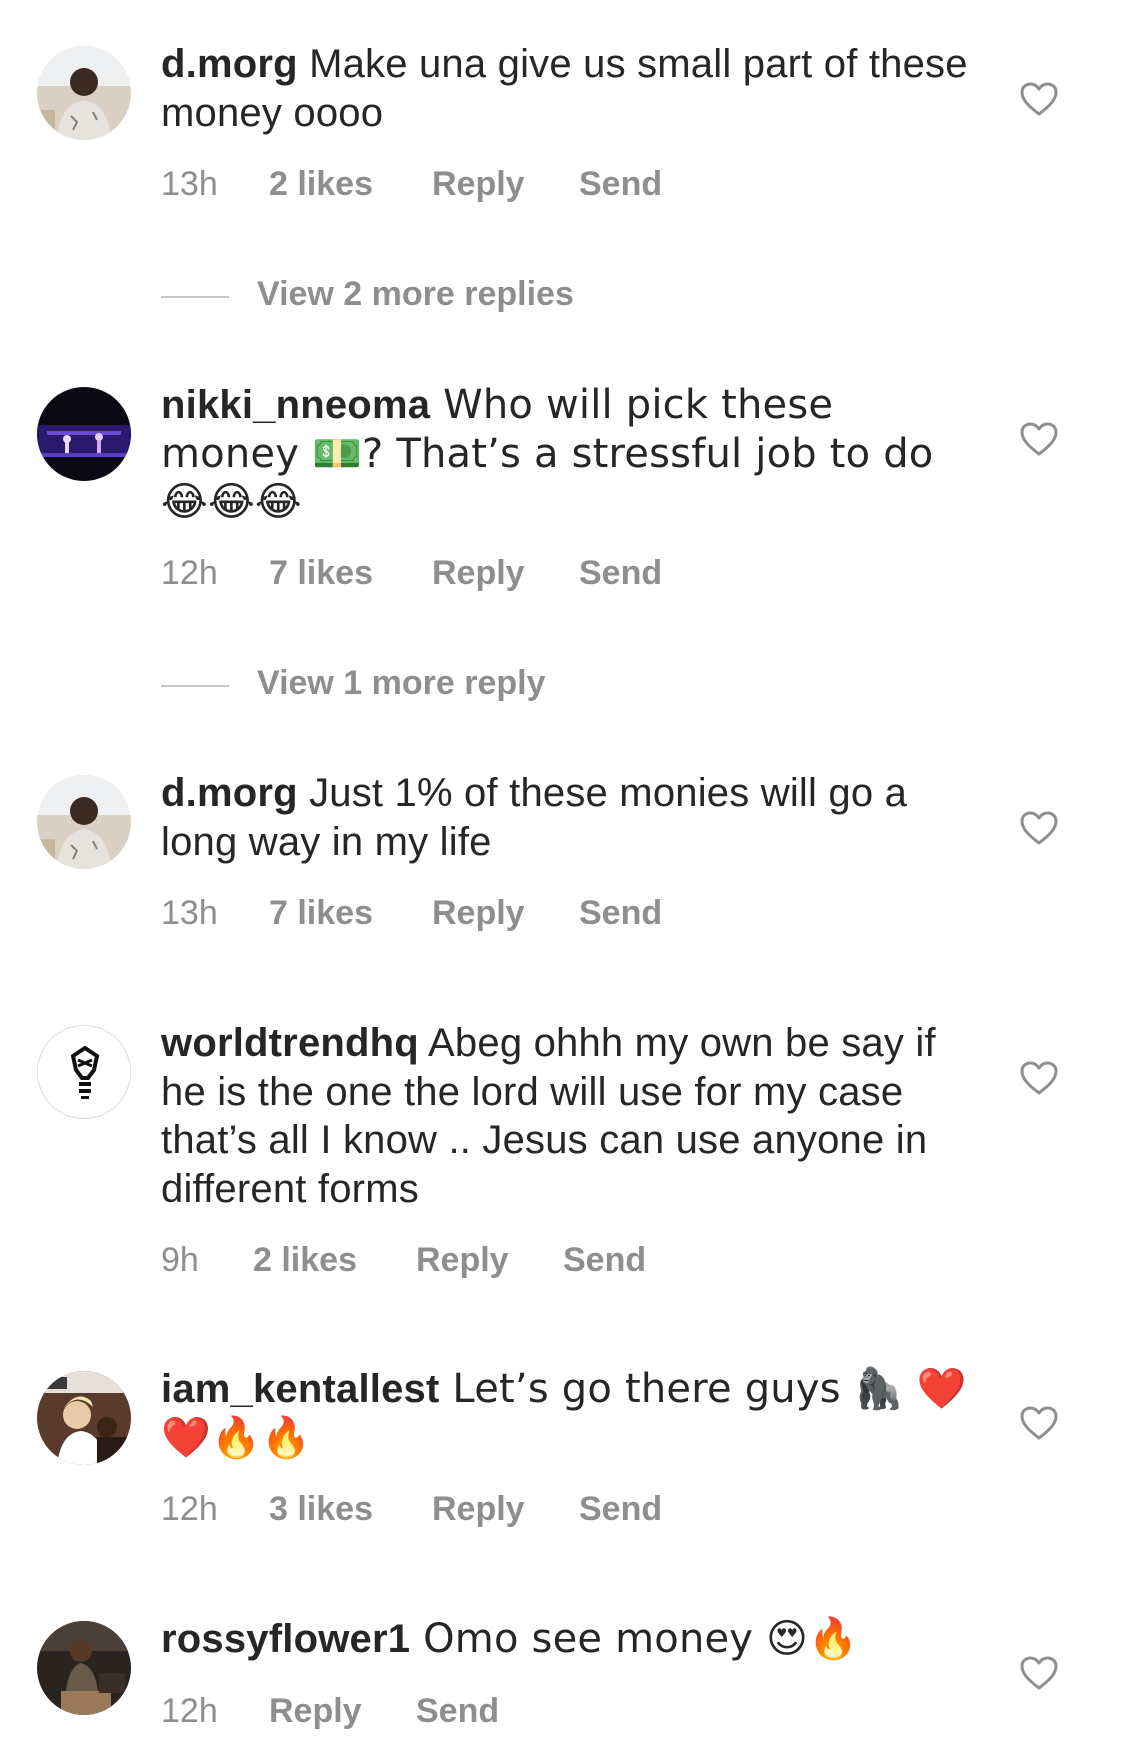 Image resolution: width=1125 pixels, height=1757 pixels. I want to click on comment-username: rossyflower1, so click(285, 1639).